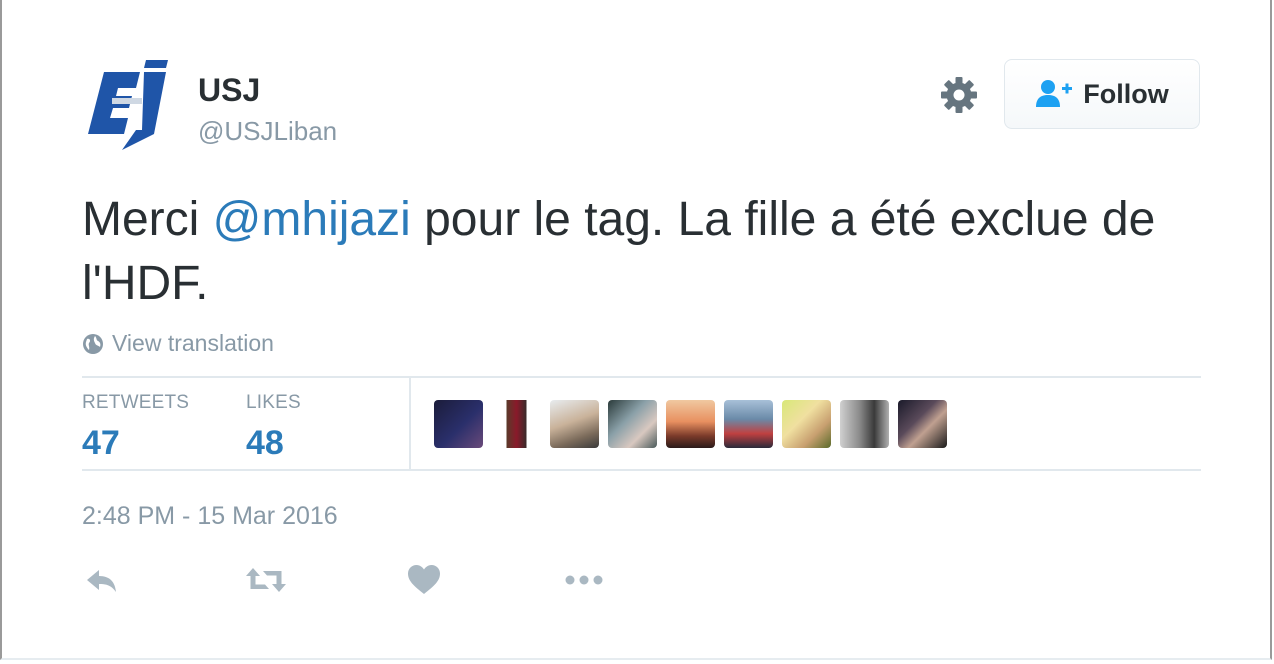  I want to click on retweets-count: 47, so click(101, 443).